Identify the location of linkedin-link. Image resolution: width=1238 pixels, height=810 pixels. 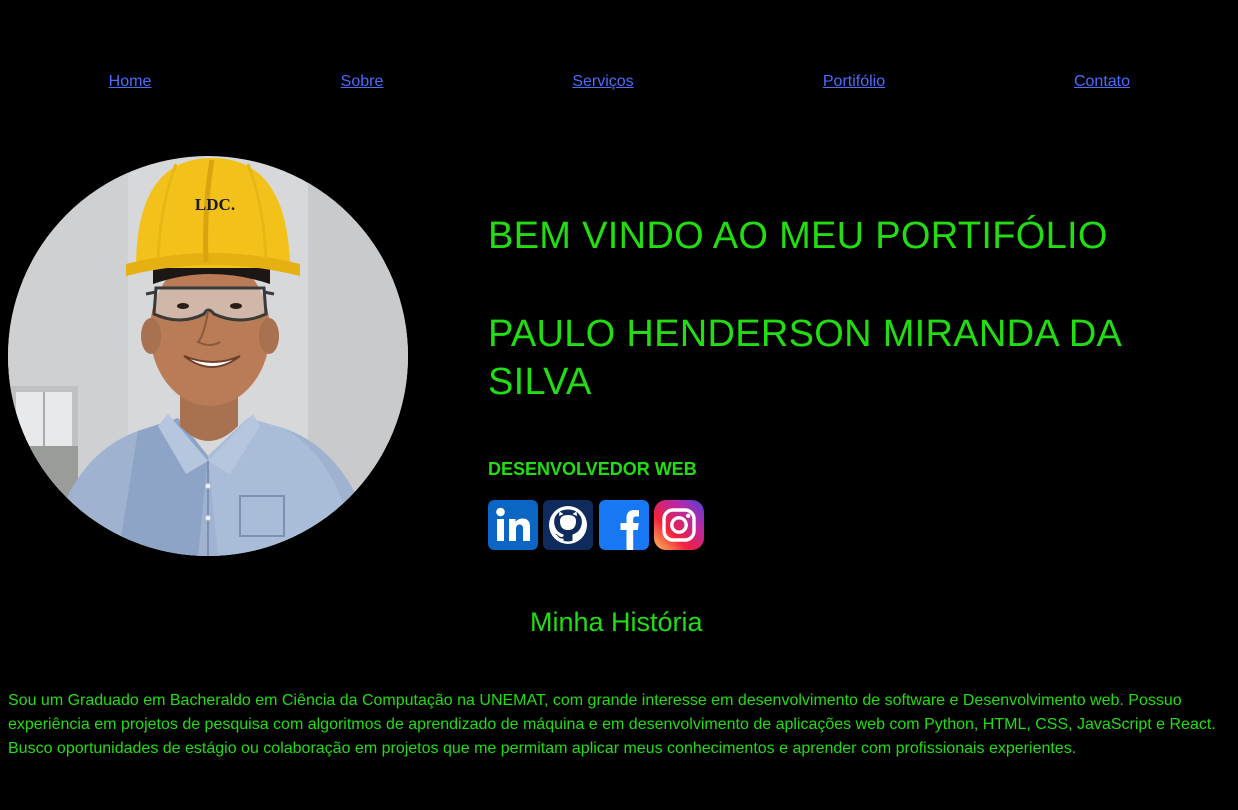
(513, 525).